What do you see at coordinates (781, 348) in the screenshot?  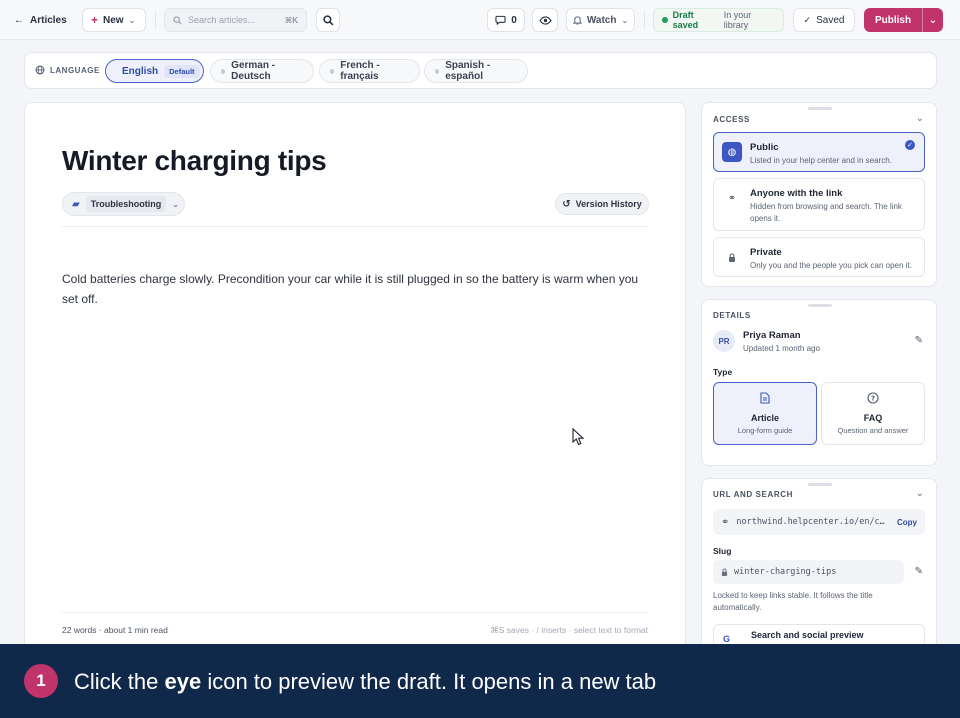 I see `updated-time: Updated 1 month ago` at bounding box center [781, 348].